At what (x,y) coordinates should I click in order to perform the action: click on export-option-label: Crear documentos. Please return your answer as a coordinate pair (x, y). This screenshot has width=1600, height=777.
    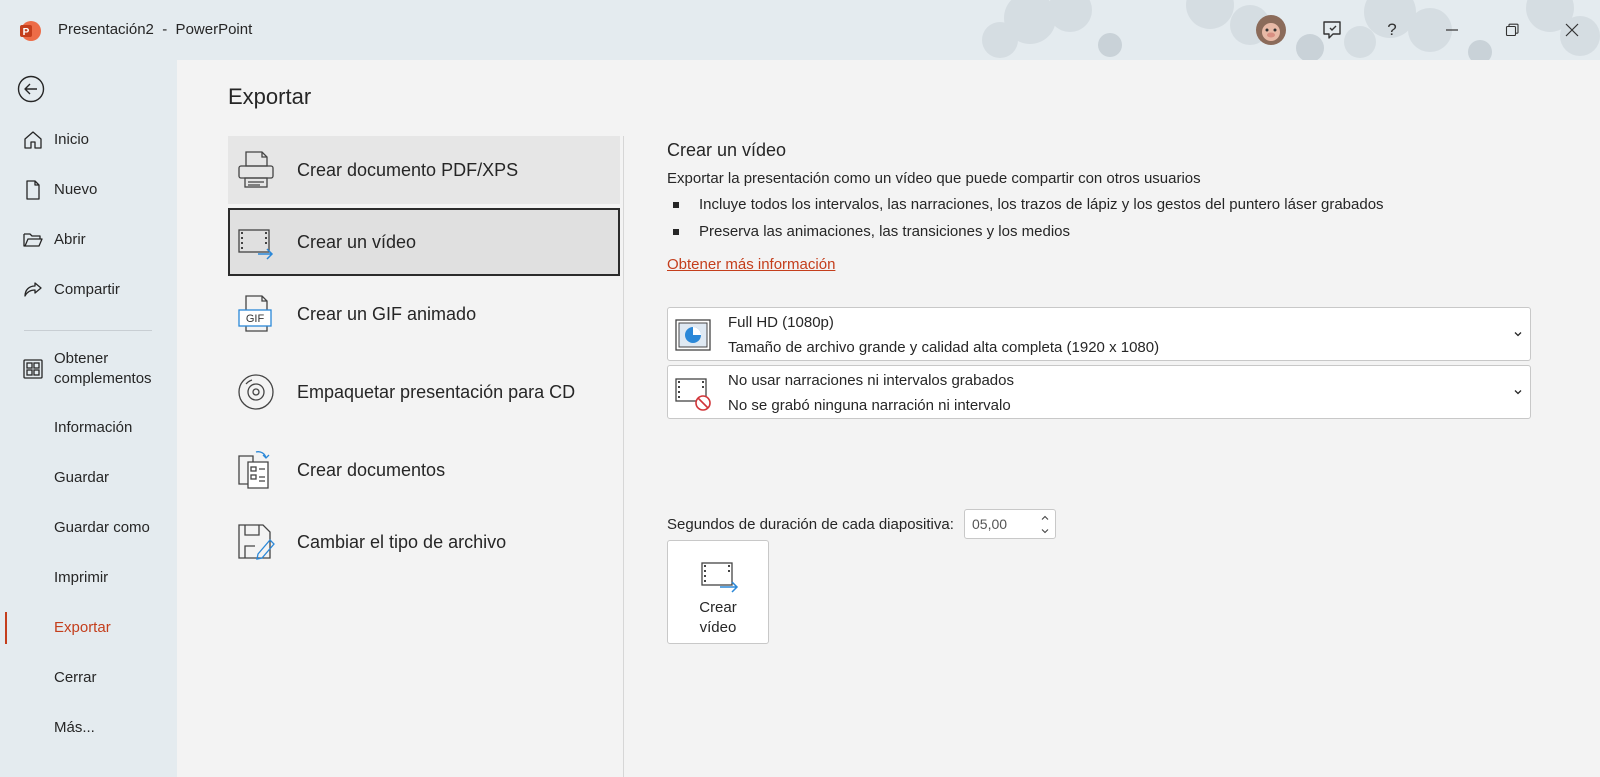
    Looking at the image, I should click on (371, 470).